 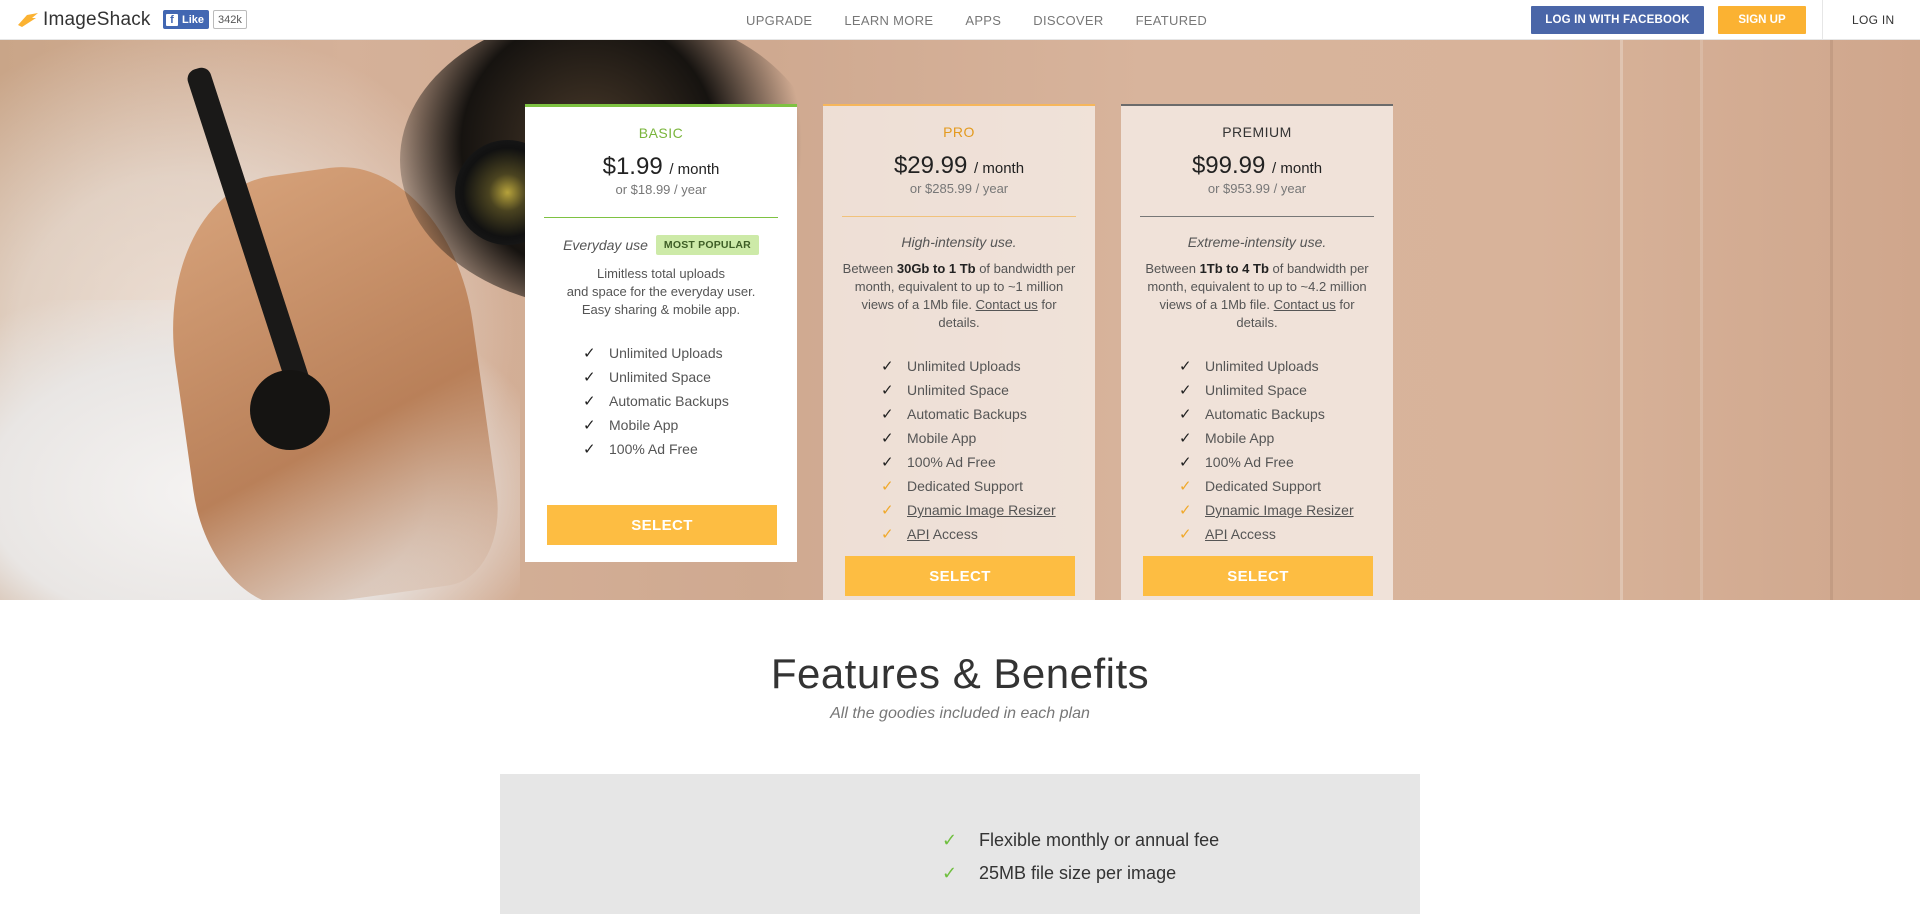 What do you see at coordinates (1256, 390) in the screenshot?
I see `feature-label: Unlimited Space` at bounding box center [1256, 390].